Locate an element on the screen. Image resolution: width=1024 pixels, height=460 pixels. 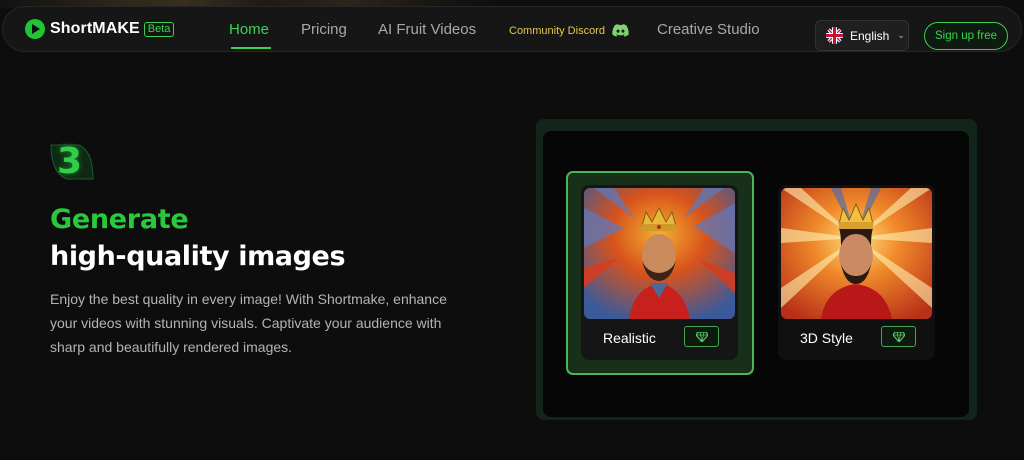
style-card-3d: 3D Style is located at coordinates (856, 272).